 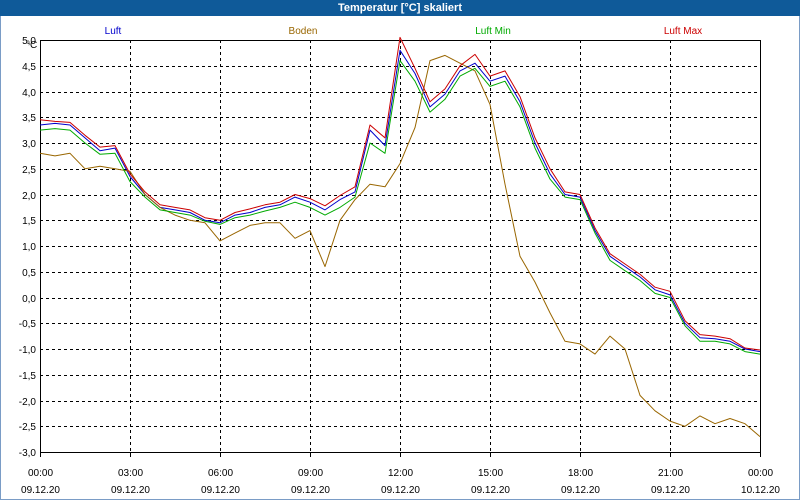 What do you see at coordinates (490, 473) in the screenshot?
I see `x-tick-time: 15:00` at bounding box center [490, 473].